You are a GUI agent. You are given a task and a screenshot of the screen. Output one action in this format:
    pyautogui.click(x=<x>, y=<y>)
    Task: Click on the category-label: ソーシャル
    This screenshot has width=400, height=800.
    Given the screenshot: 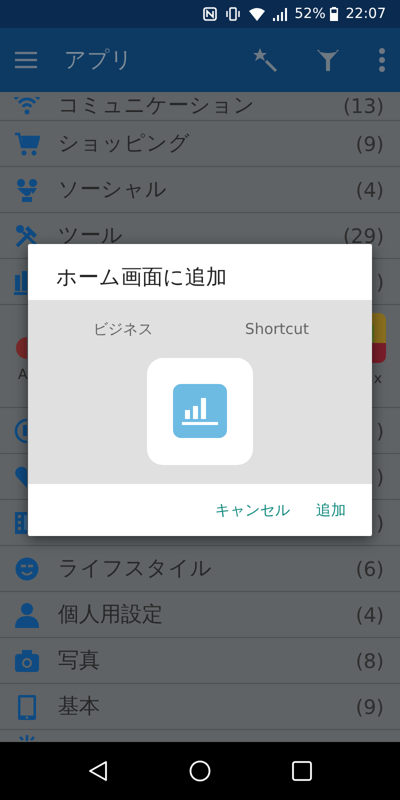 What is the action you would take?
    pyautogui.click(x=112, y=189)
    